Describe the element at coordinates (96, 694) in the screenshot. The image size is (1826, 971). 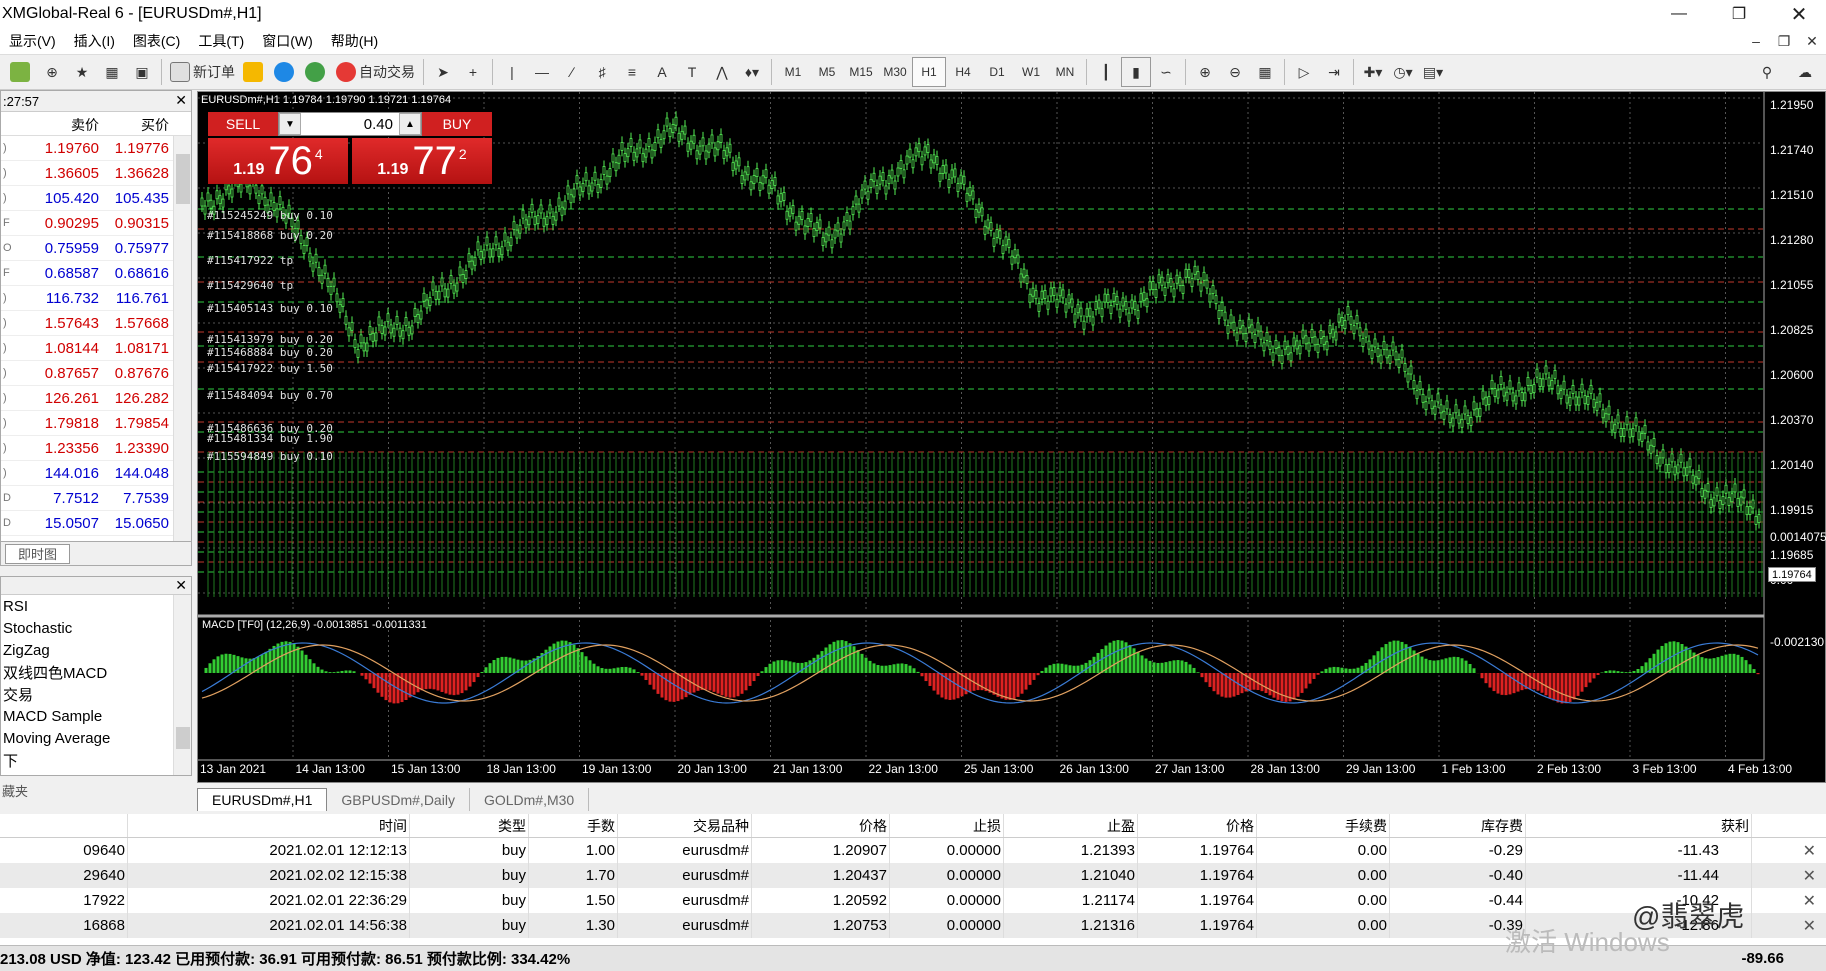
I see `navigator-item: 交易` at that location.